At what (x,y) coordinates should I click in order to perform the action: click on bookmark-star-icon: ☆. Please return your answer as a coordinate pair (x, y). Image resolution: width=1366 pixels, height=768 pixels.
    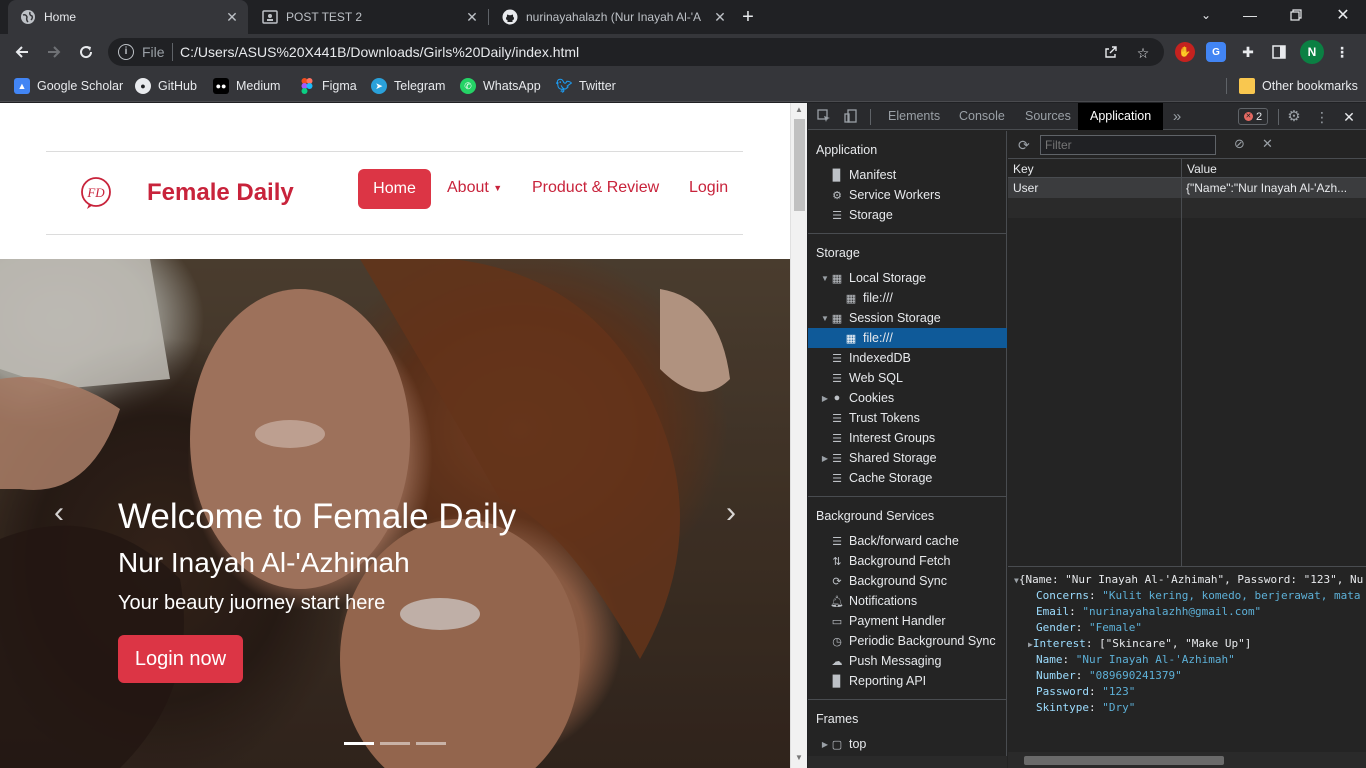
    Looking at the image, I should click on (1143, 53).